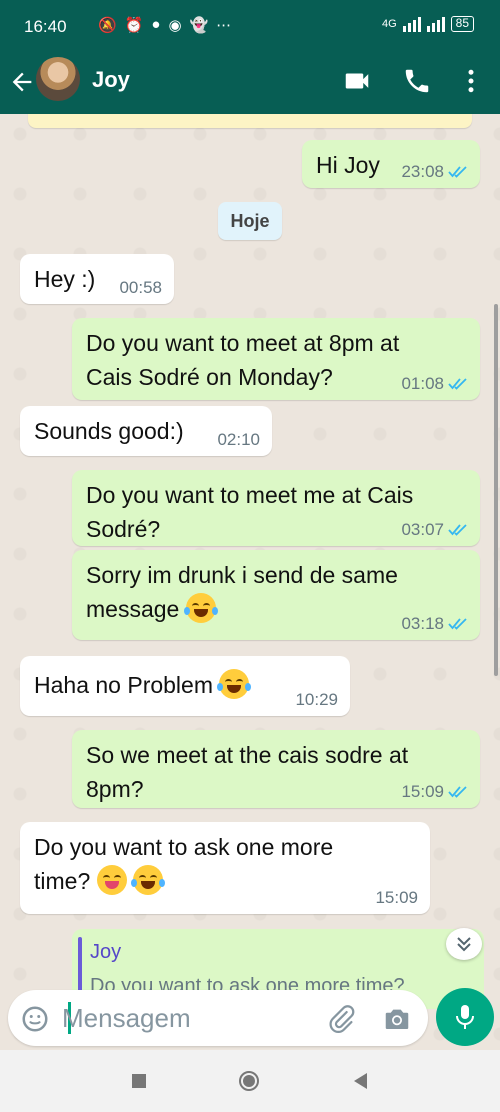 This screenshot has height=1112, width=500. I want to click on message-text: So we meet at the cais sodre at 8pm?, so click(247, 772).